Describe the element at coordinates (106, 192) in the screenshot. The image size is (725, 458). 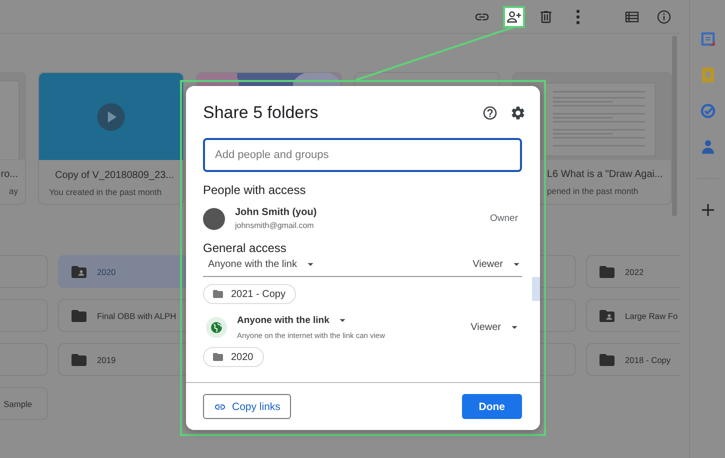
I see `file-activity: You created in the past month` at that location.